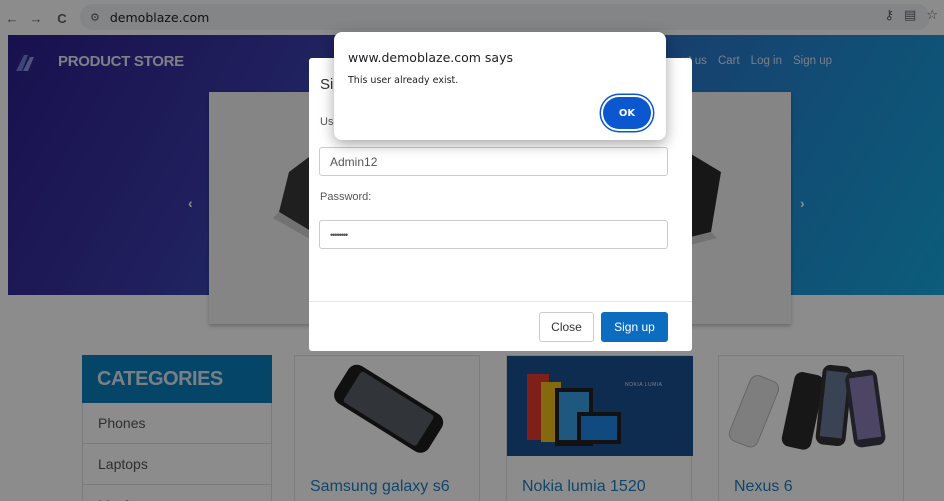 The width and height of the screenshot is (944, 501). I want to click on modal-title: Si, so click(327, 84).